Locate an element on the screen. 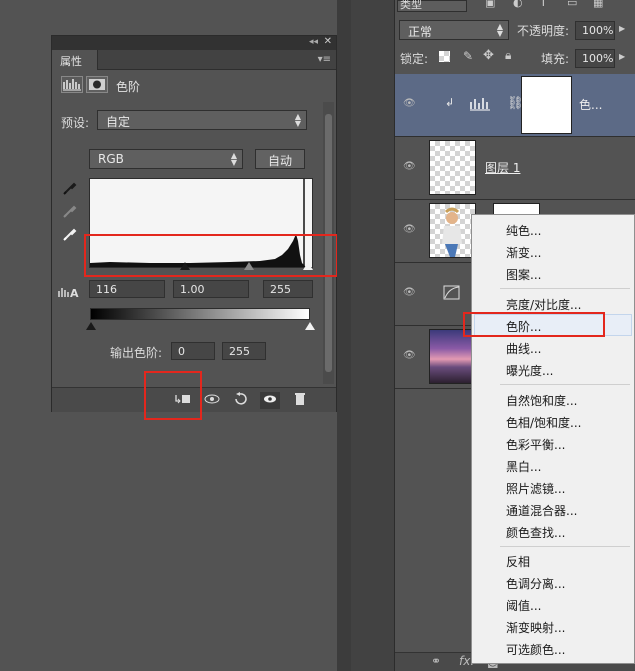  panel-title-bar: ◂◂ ✕ is located at coordinates (194, 43).